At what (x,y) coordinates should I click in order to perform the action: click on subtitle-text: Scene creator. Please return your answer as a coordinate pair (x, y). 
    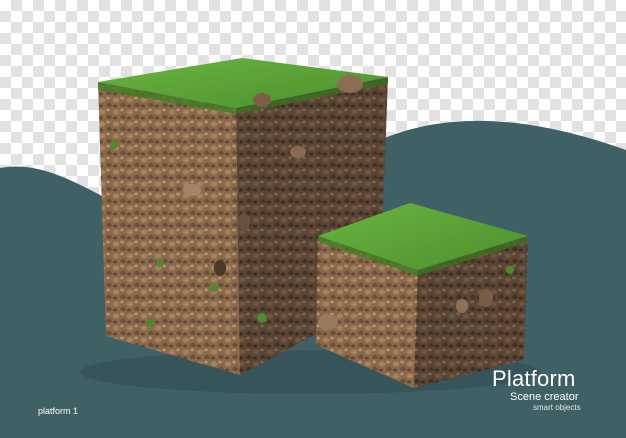
    Looking at the image, I should click on (544, 397).